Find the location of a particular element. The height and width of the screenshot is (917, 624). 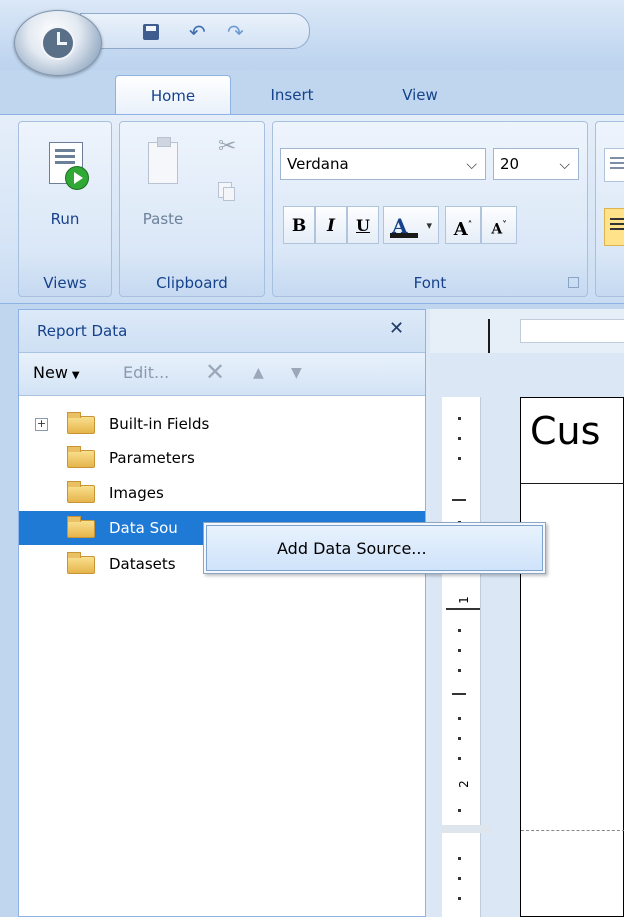

clipboard-group: Paste ✂ Clipboard is located at coordinates (192, 209).